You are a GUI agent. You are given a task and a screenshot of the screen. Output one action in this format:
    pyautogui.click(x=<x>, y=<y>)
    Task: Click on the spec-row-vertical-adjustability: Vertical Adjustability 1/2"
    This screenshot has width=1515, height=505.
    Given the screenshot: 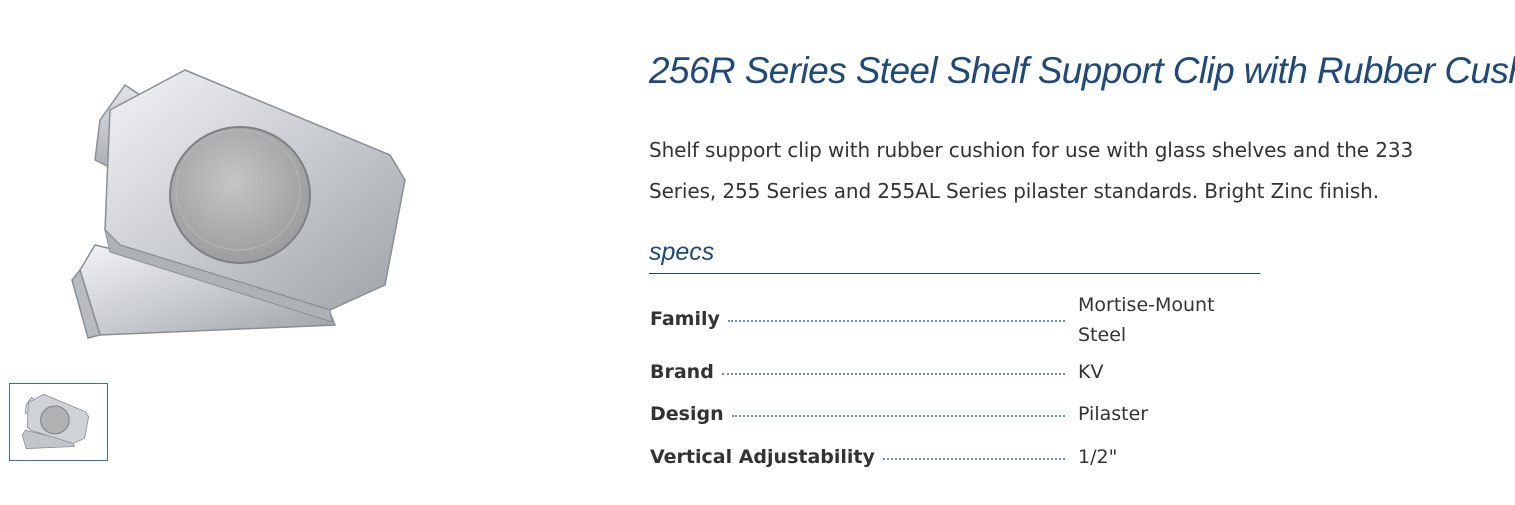 What is the action you would take?
    pyautogui.click(x=955, y=459)
    